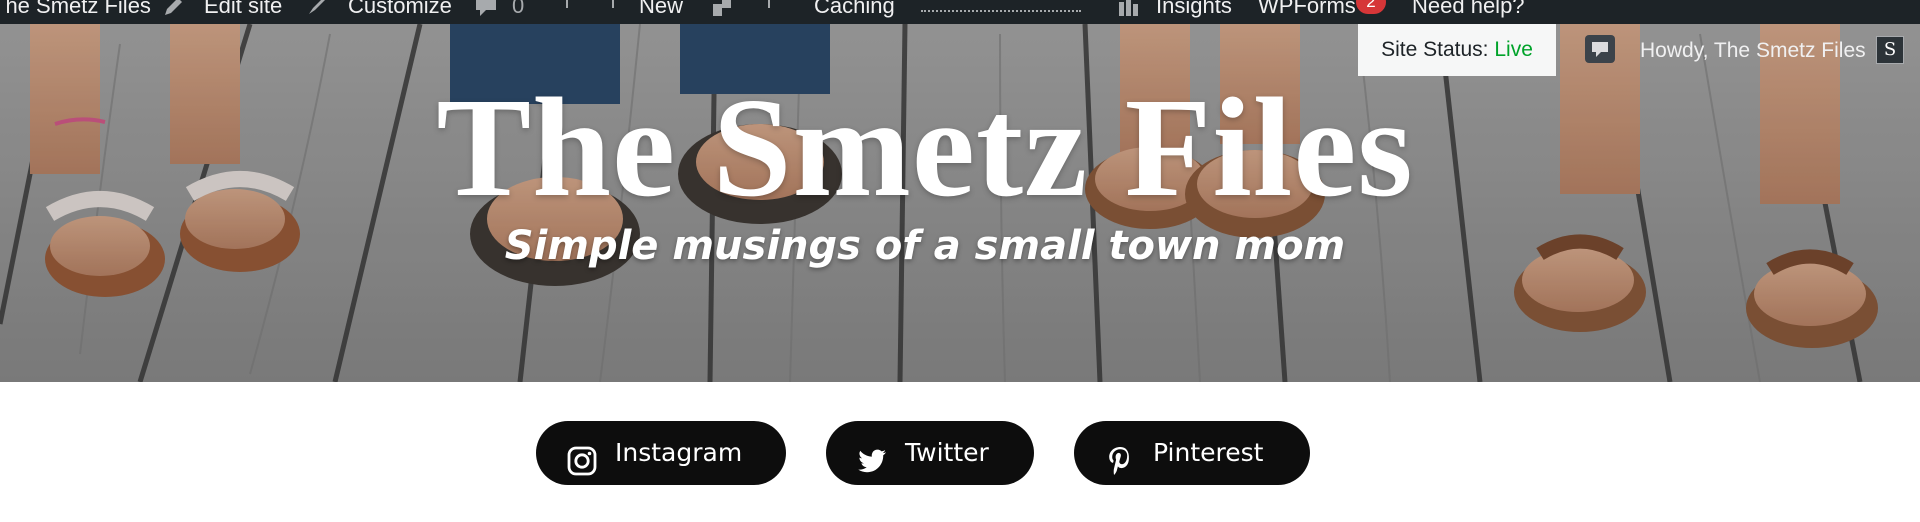  I want to click on plus-icon, so click(567, 4).